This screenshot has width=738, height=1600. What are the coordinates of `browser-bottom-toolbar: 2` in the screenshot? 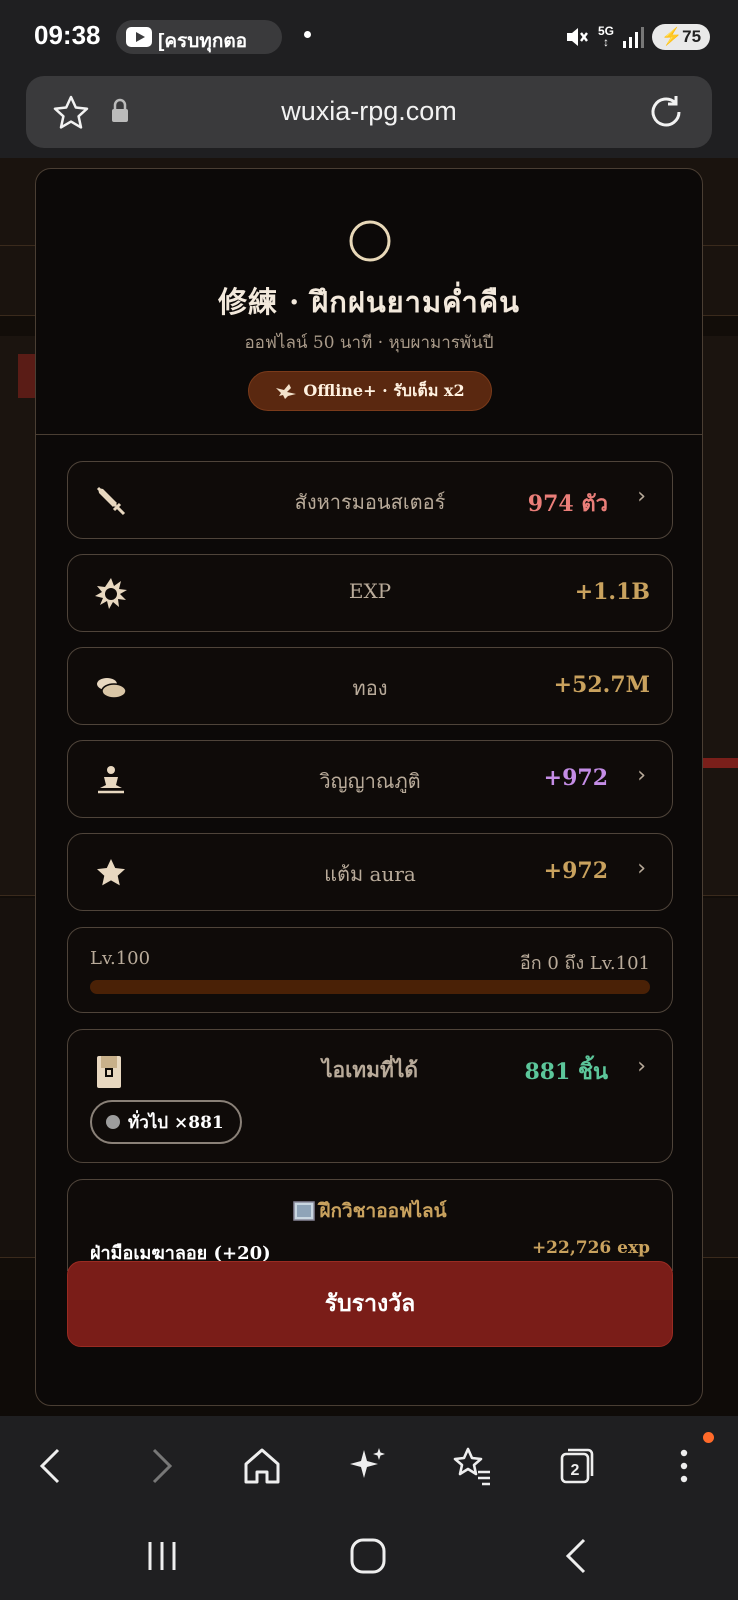 It's located at (369, 1466).